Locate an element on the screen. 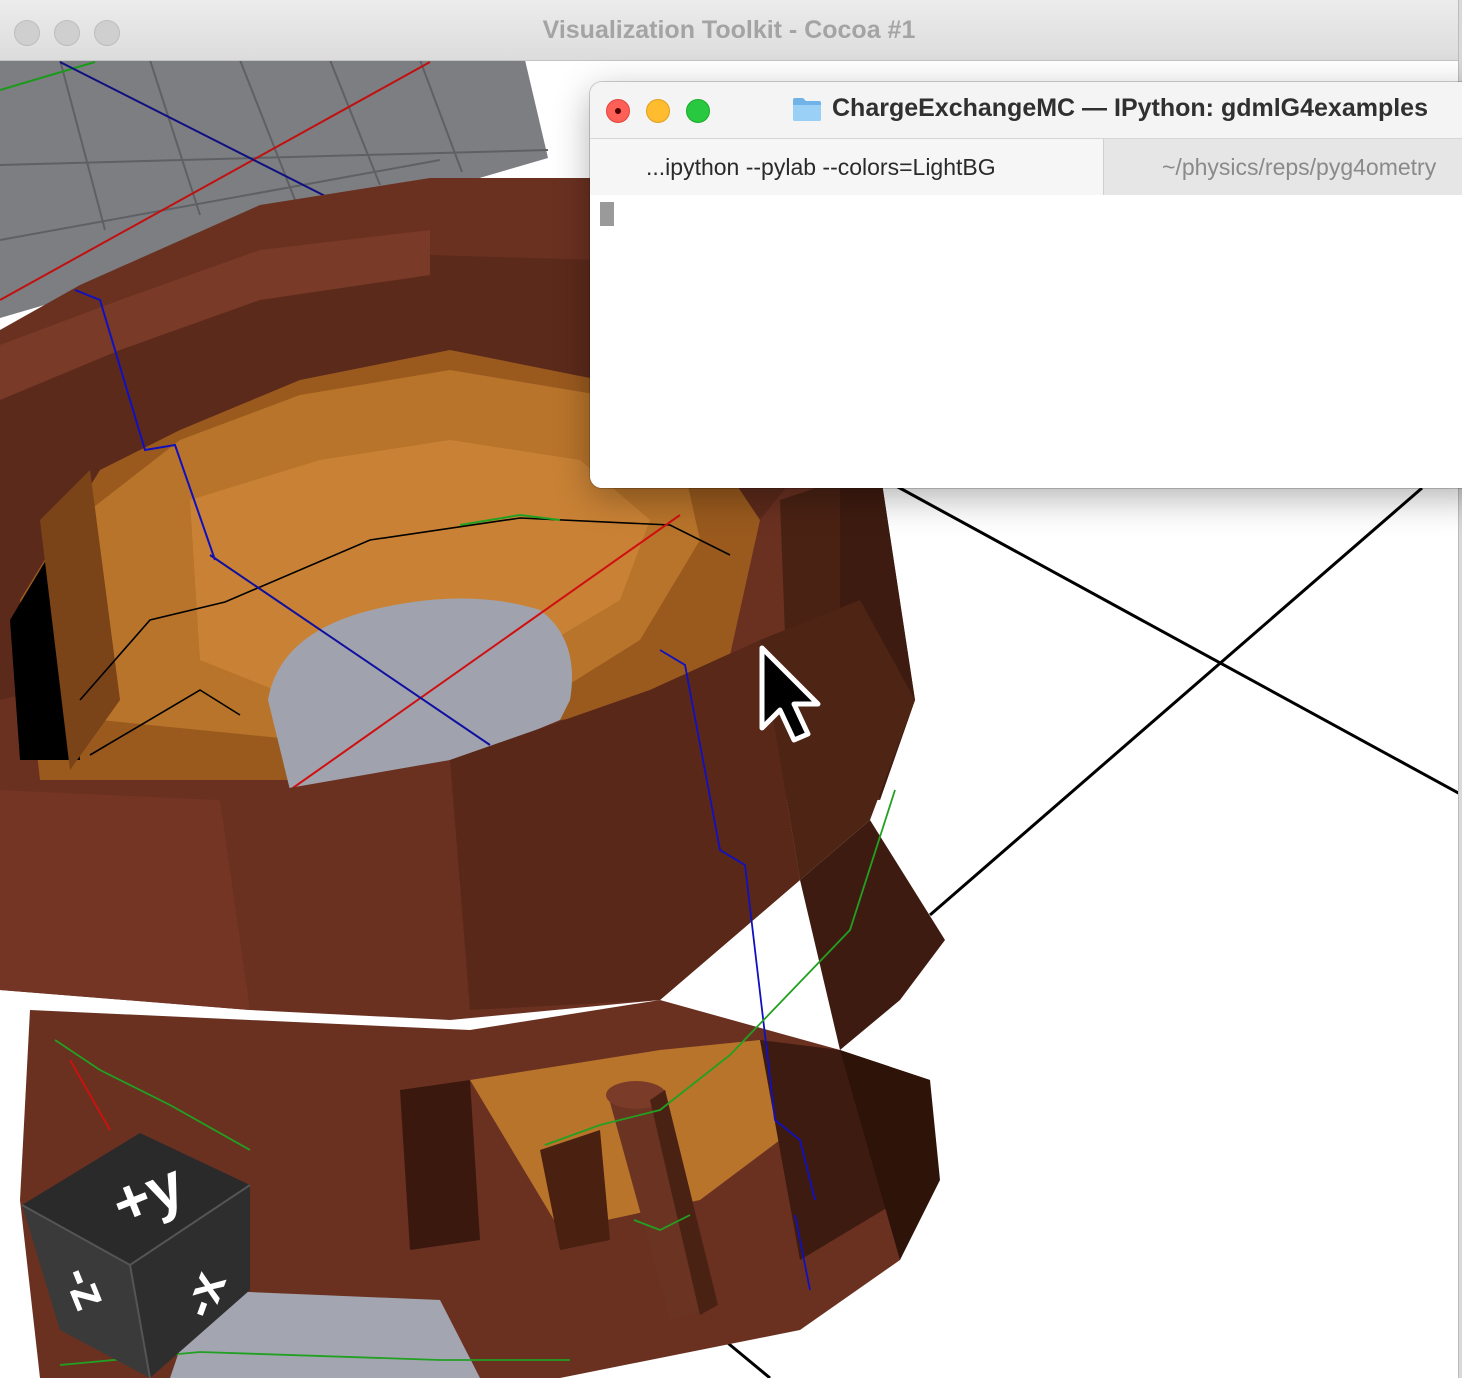 Image resolution: width=1462 pixels, height=1378 pixels. terminal-text-area is located at coordinates (1026, 341).